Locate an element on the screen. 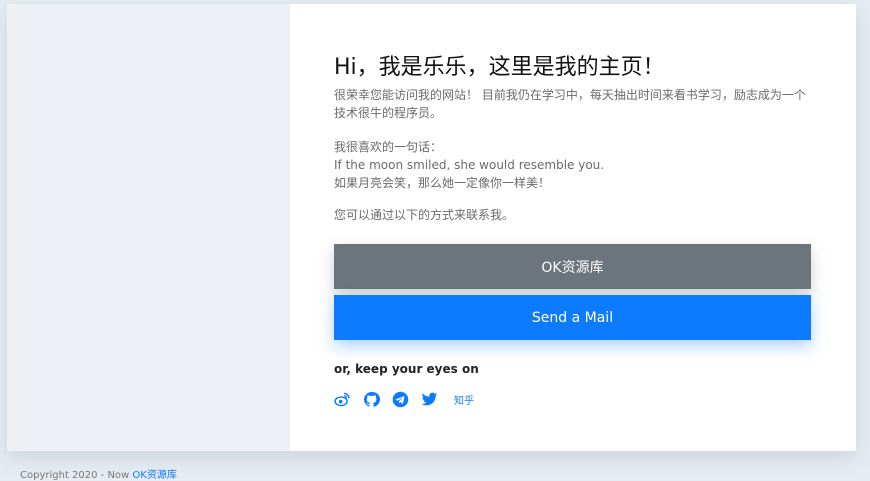 Image resolution: width=870 pixels, height=481 pixels. footer-site-link: OK资源库 is located at coordinates (154, 475).